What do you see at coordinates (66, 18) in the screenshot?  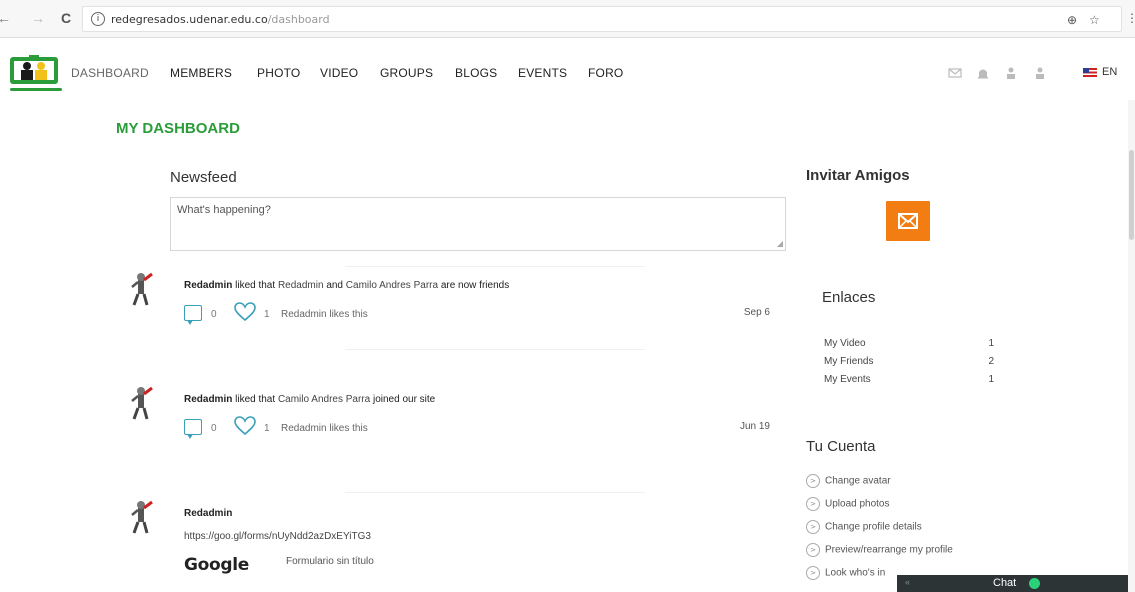 I see `reload-icon: C` at bounding box center [66, 18].